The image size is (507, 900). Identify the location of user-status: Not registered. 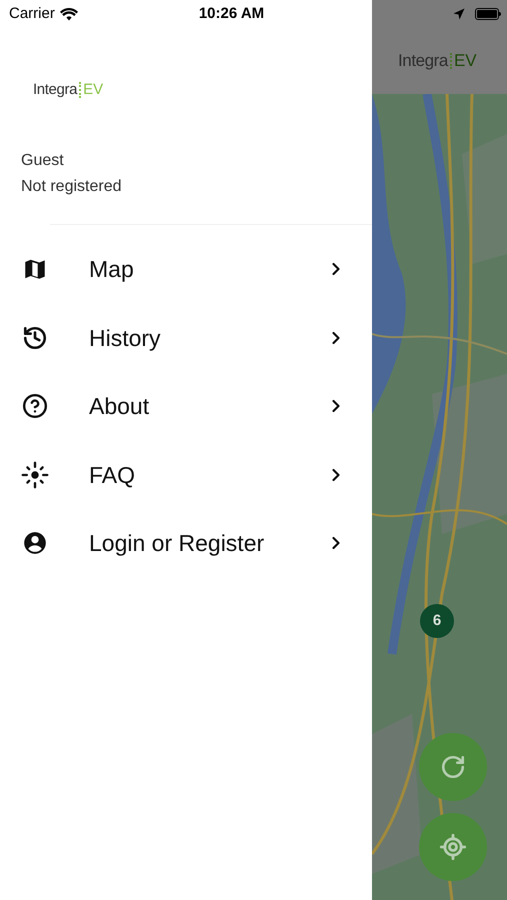
(71, 187).